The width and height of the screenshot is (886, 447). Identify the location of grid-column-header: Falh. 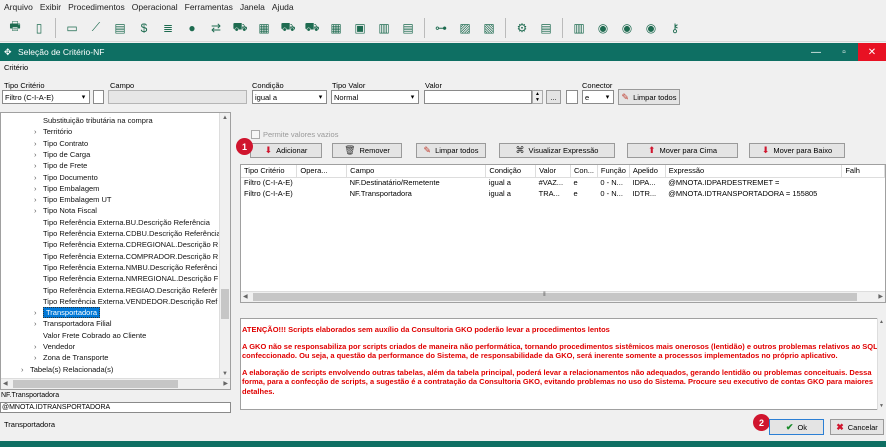
(863, 171).